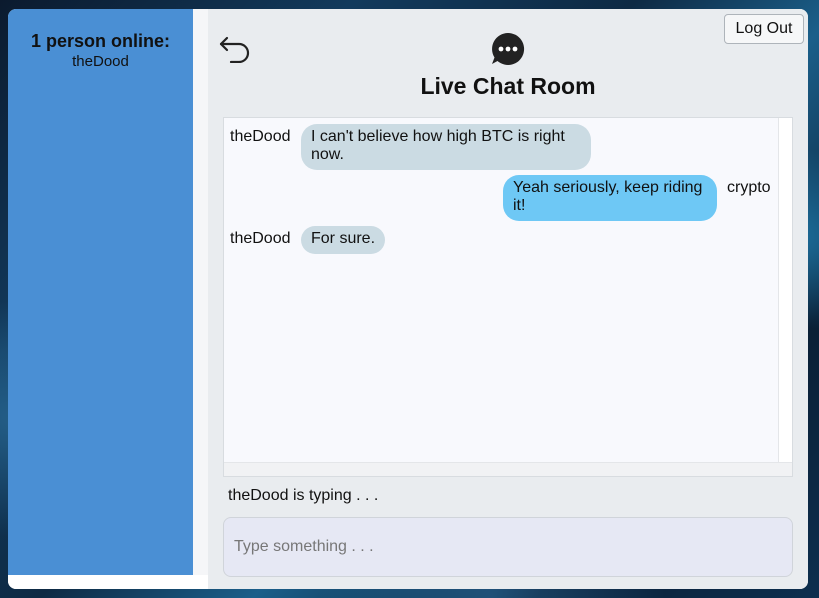  What do you see at coordinates (108, 582) in the screenshot?
I see `sidebar-footer` at bounding box center [108, 582].